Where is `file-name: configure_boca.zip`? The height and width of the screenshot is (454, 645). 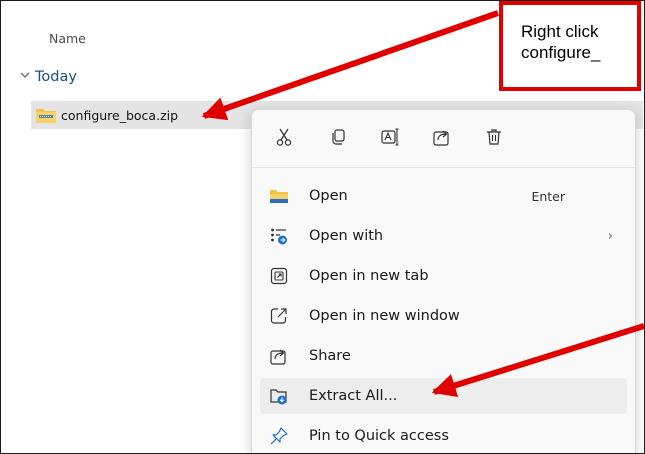 file-name: configure_boca.zip is located at coordinates (120, 115).